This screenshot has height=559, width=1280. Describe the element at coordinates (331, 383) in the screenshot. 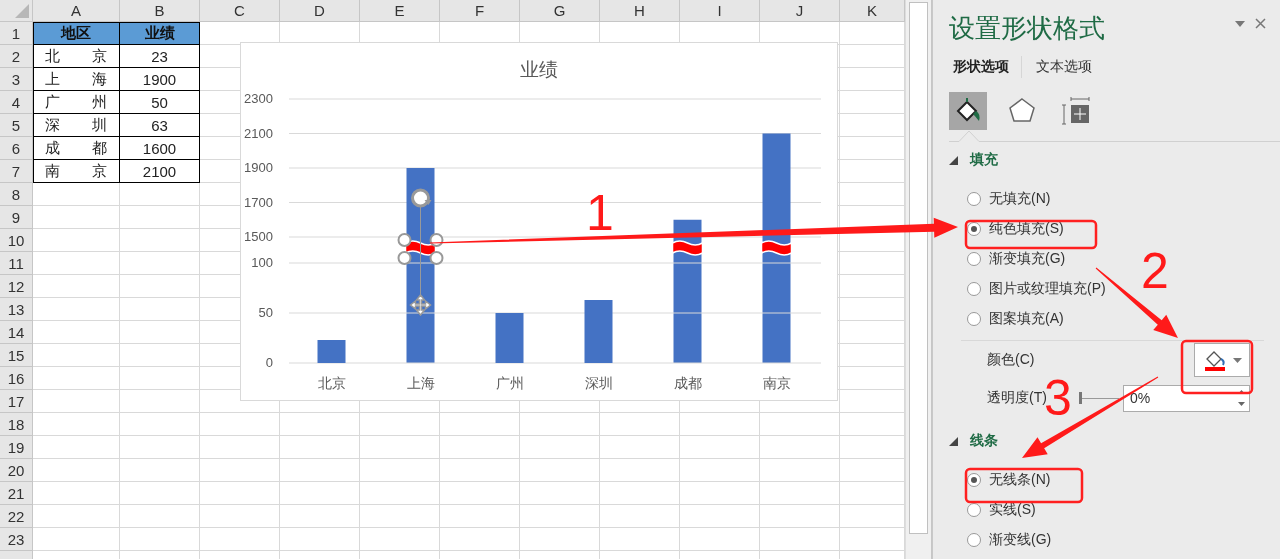

I see `category-label: 北京` at that location.